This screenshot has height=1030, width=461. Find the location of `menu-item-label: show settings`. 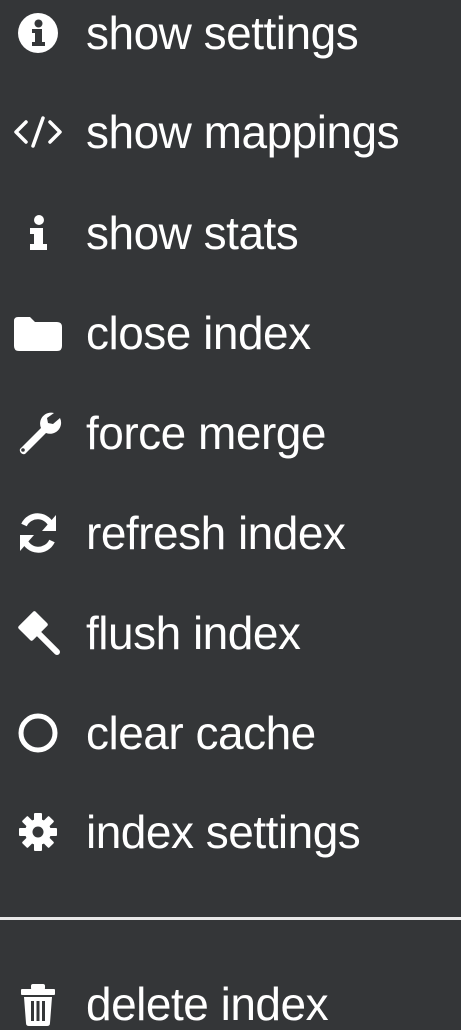

menu-item-label: show settings is located at coordinates (222, 33).